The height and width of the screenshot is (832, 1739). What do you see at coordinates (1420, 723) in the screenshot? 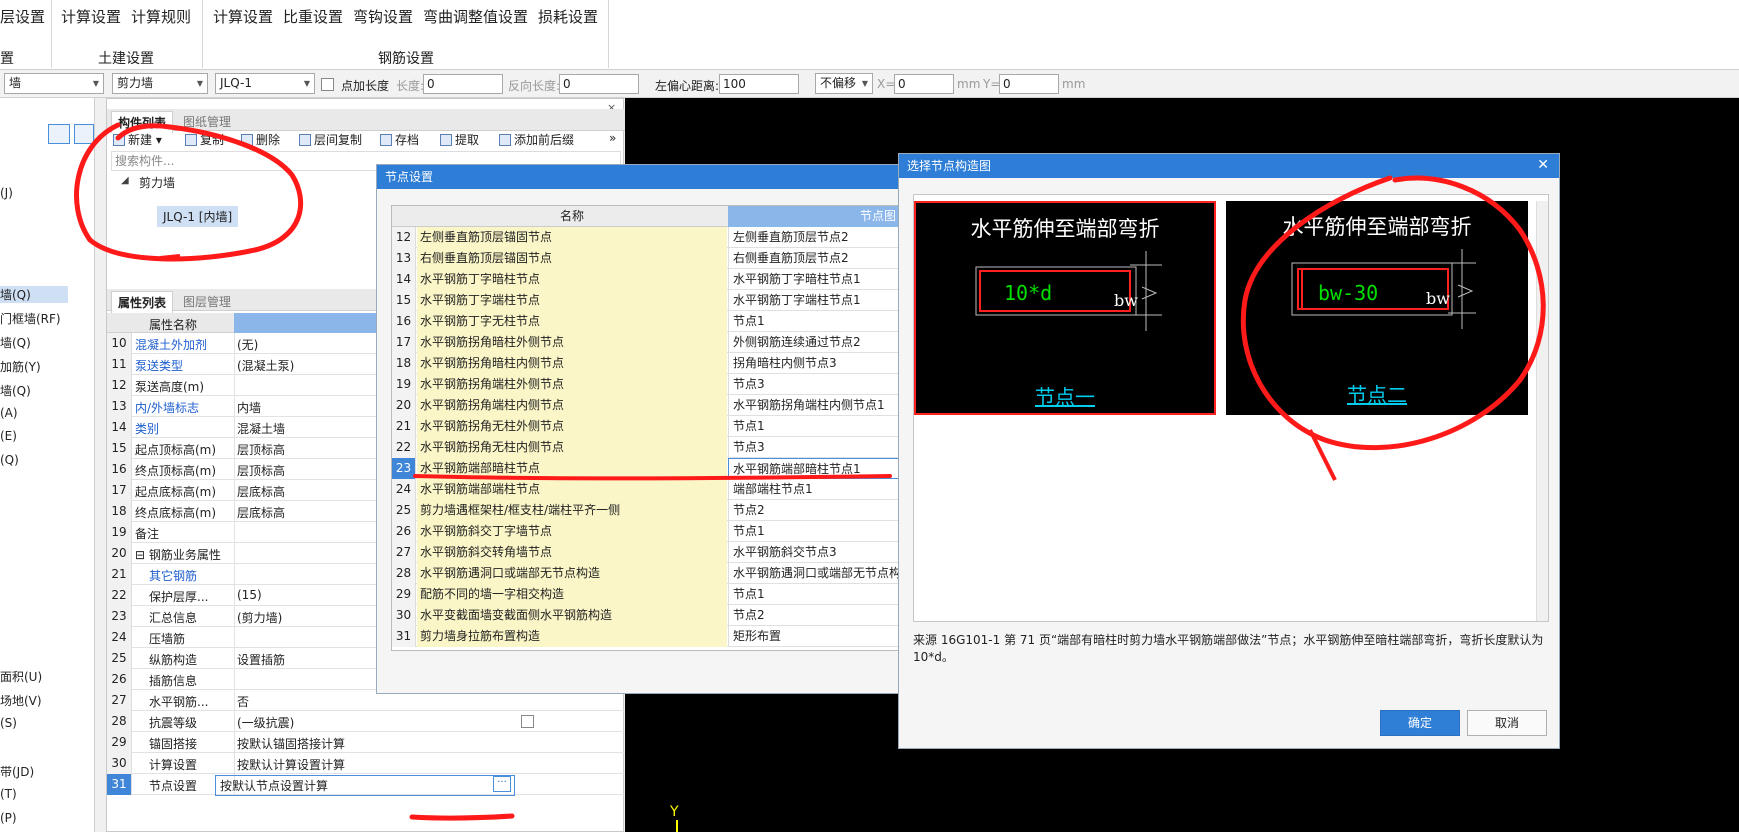
I see `ok-button: 确定` at bounding box center [1420, 723].